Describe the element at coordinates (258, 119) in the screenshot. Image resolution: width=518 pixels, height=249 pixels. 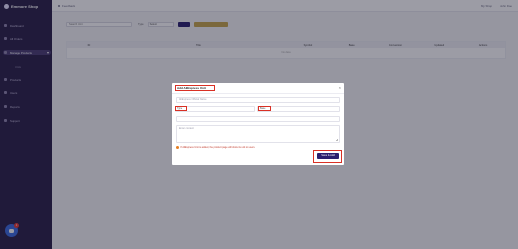
I see `symbol-input` at that location.